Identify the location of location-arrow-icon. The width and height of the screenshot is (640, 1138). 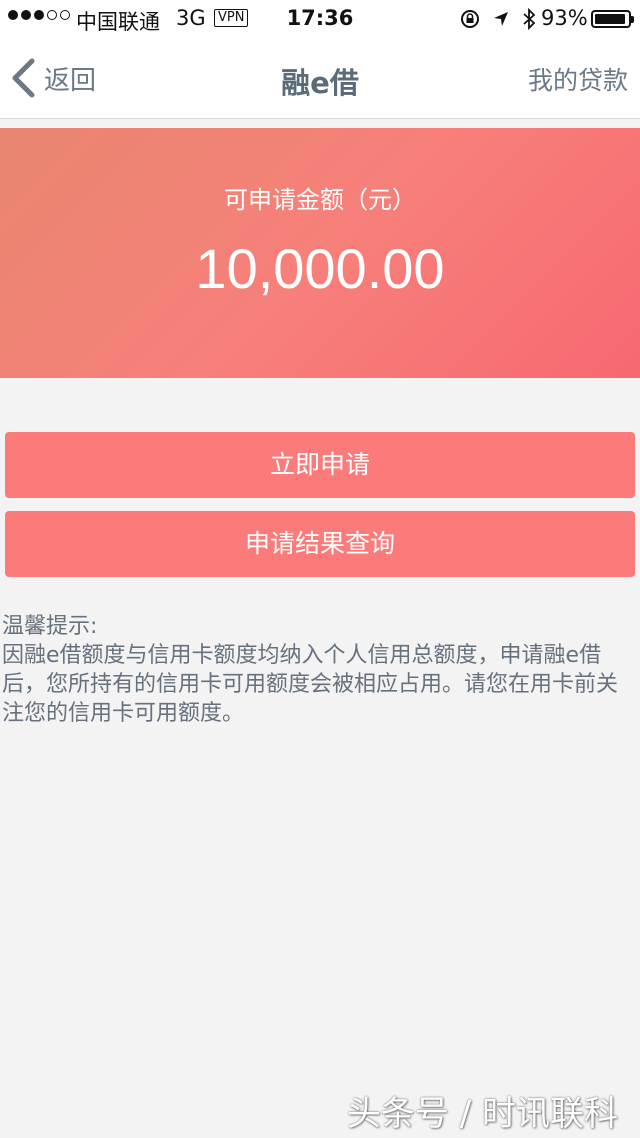
(501, 21).